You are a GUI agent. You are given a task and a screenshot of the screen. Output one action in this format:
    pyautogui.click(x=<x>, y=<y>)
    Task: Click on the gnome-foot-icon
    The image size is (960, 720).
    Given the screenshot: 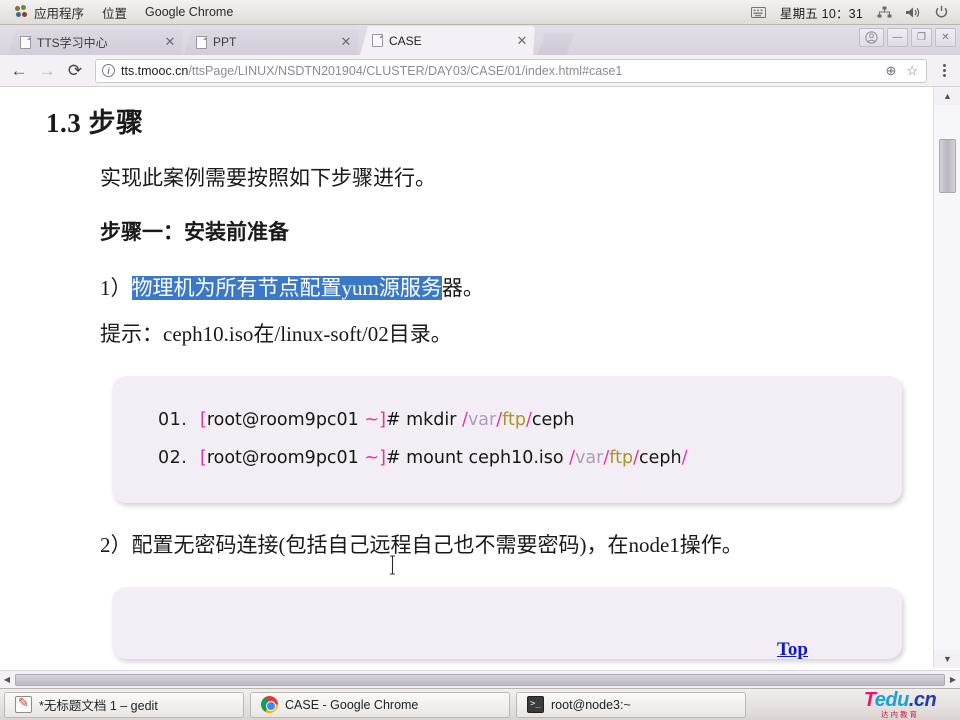 What is the action you would take?
    pyautogui.click(x=22, y=12)
    